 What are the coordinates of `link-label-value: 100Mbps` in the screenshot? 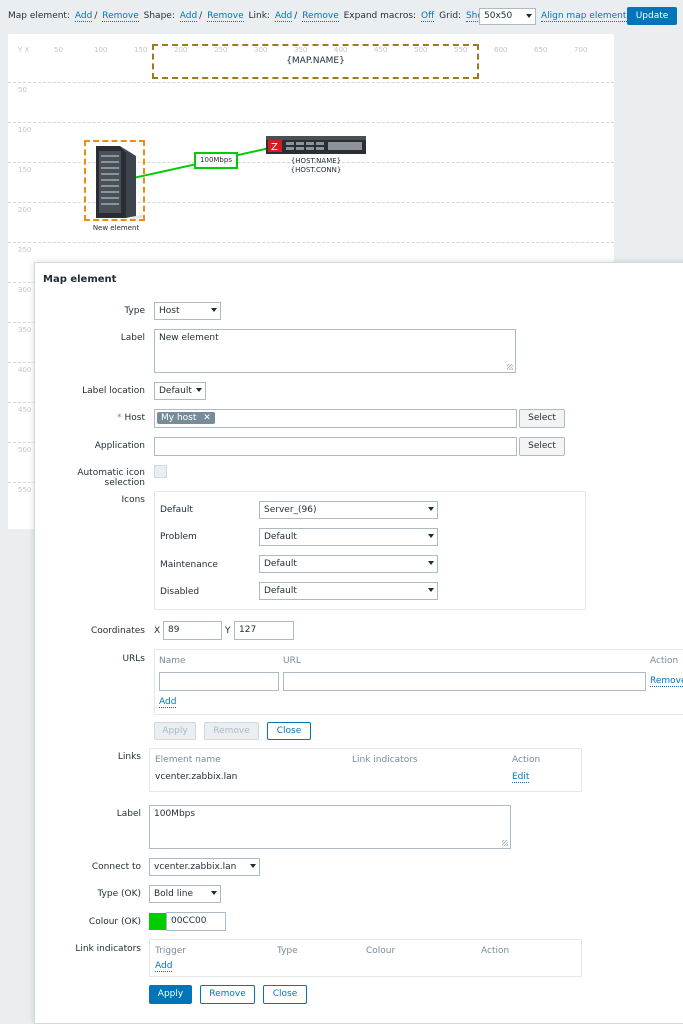 It's located at (175, 814).